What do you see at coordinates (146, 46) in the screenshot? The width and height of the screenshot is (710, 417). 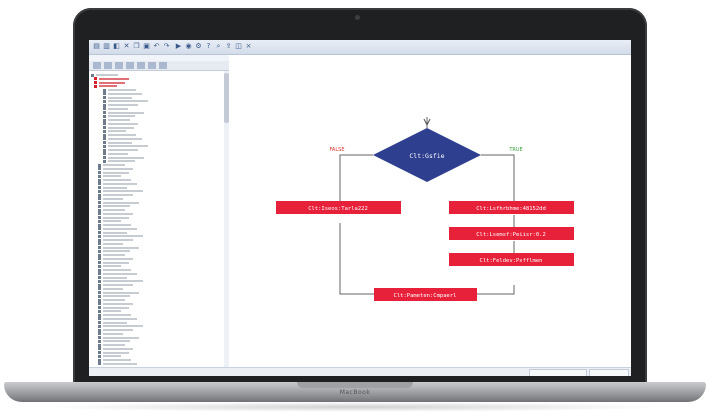 I see `paste-icon: ▣` at bounding box center [146, 46].